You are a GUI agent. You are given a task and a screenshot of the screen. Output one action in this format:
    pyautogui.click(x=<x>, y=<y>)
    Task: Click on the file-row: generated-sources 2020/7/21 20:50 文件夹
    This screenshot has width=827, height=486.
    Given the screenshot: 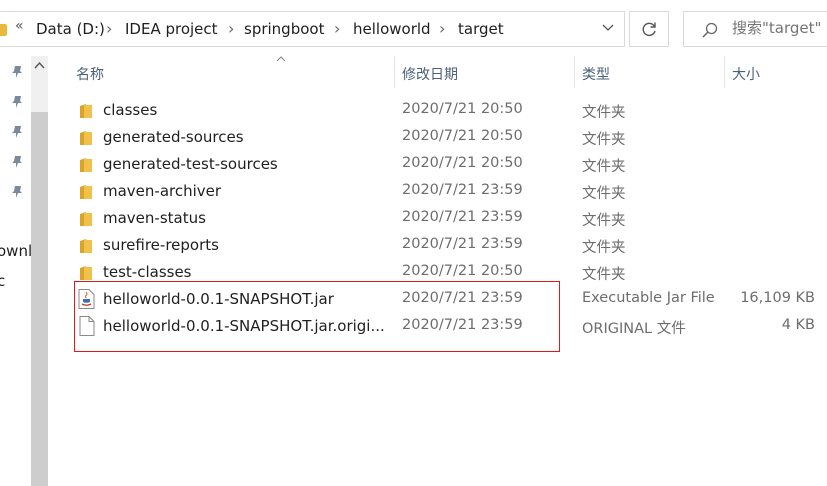 What is the action you would take?
    pyautogui.click(x=438, y=137)
    